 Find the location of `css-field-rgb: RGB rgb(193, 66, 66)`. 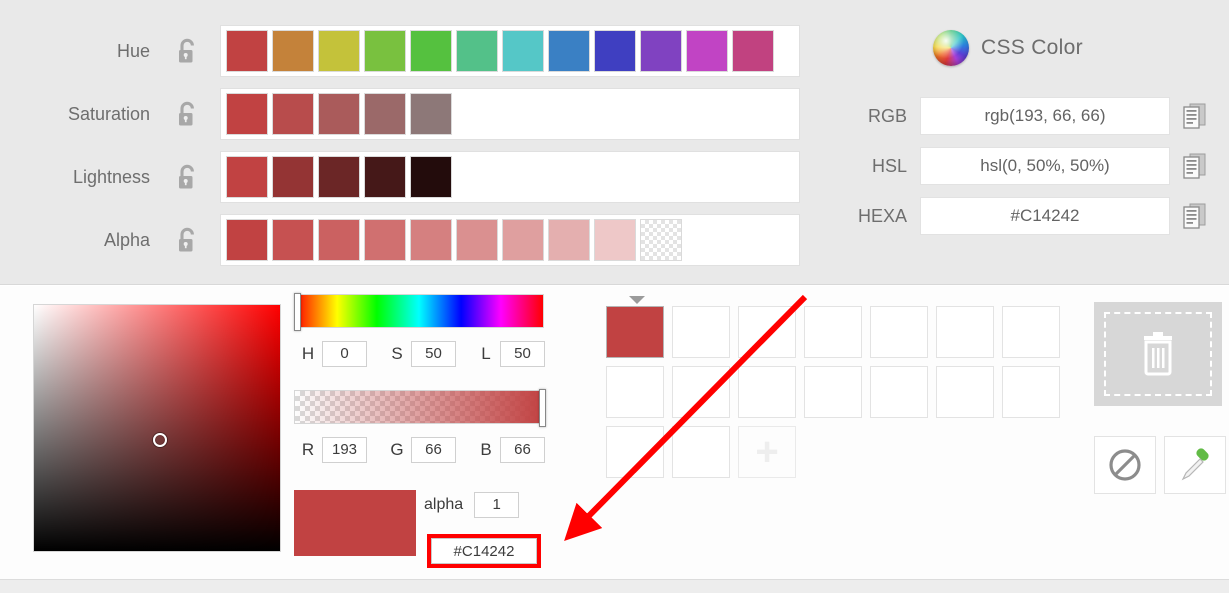

css-field-rgb: RGB rgb(193, 66, 66) is located at coordinates (1017, 116).